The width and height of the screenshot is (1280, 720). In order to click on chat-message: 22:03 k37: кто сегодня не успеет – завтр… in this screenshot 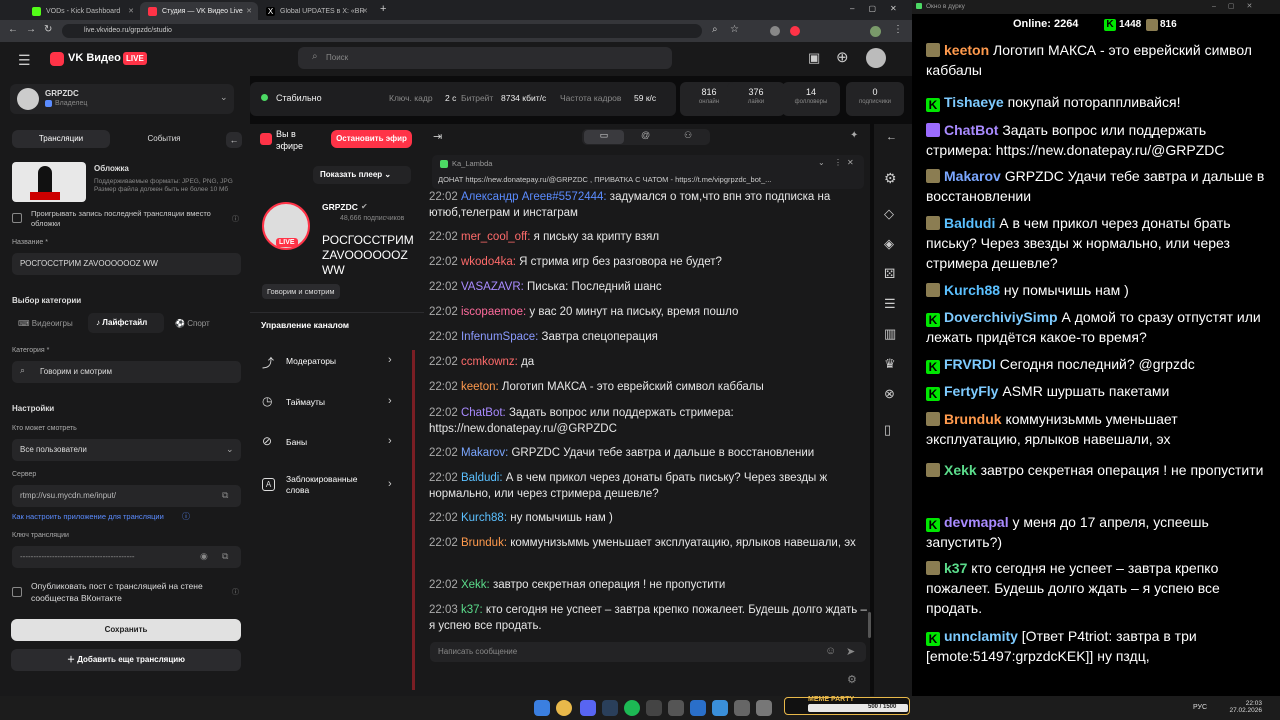, I will do `click(648, 618)`.